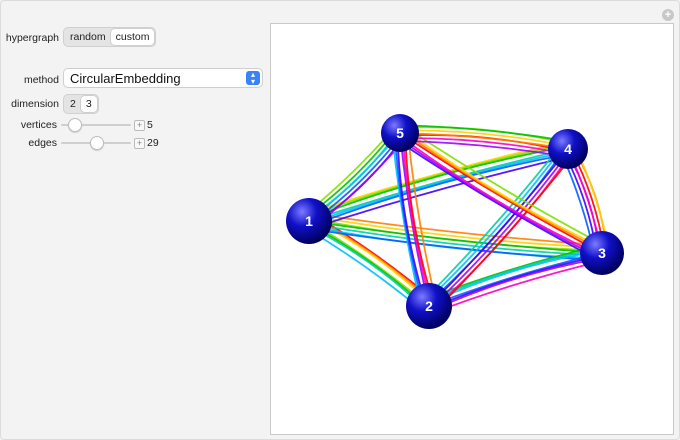 Image resolution: width=680 pixels, height=440 pixels. What do you see at coordinates (568, 149) in the screenshot?
I see `vertex-label: 4` at bounding box center [568, 149].